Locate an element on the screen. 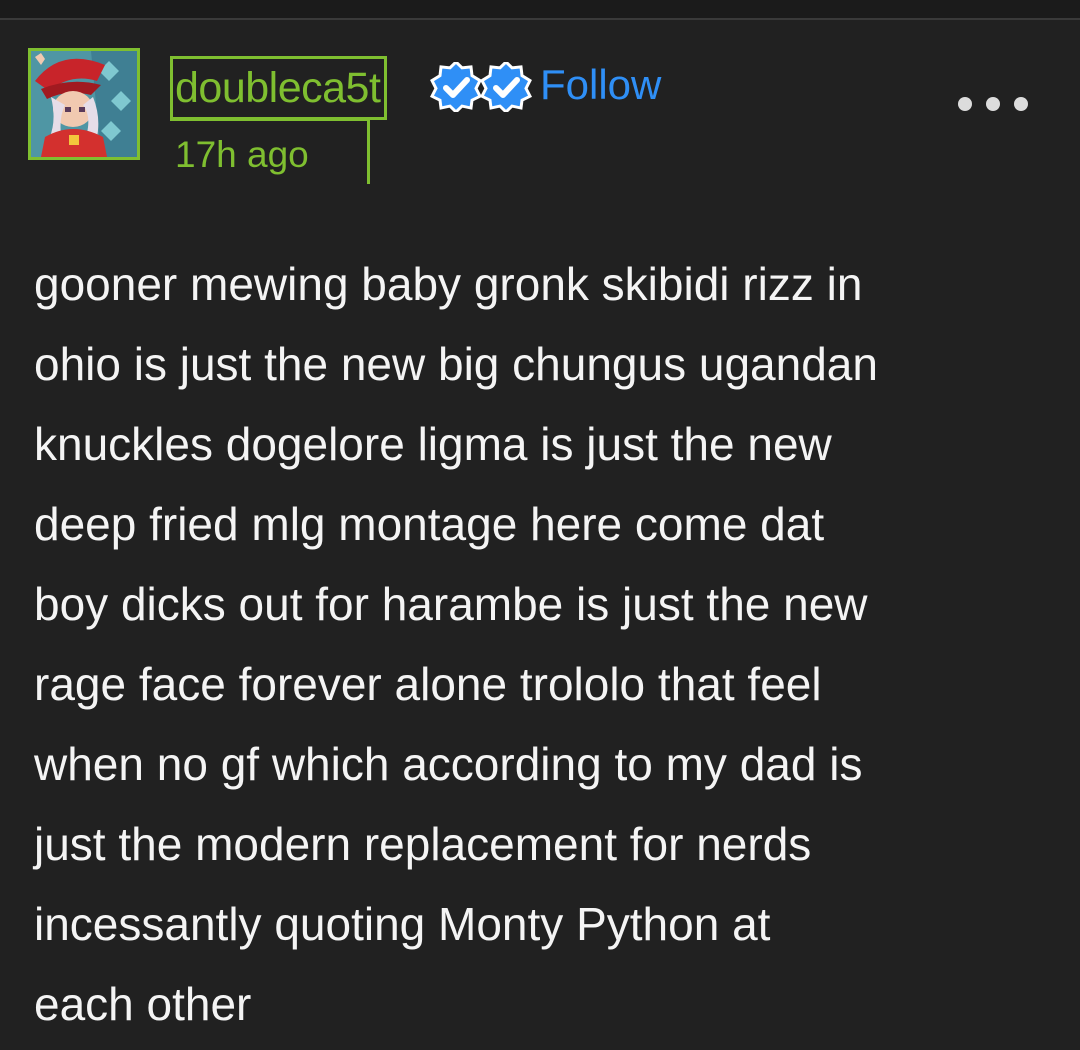 This screenshot has height=1050, width=1080. username-link: doubleca5t is located at coordinates (279, 88).